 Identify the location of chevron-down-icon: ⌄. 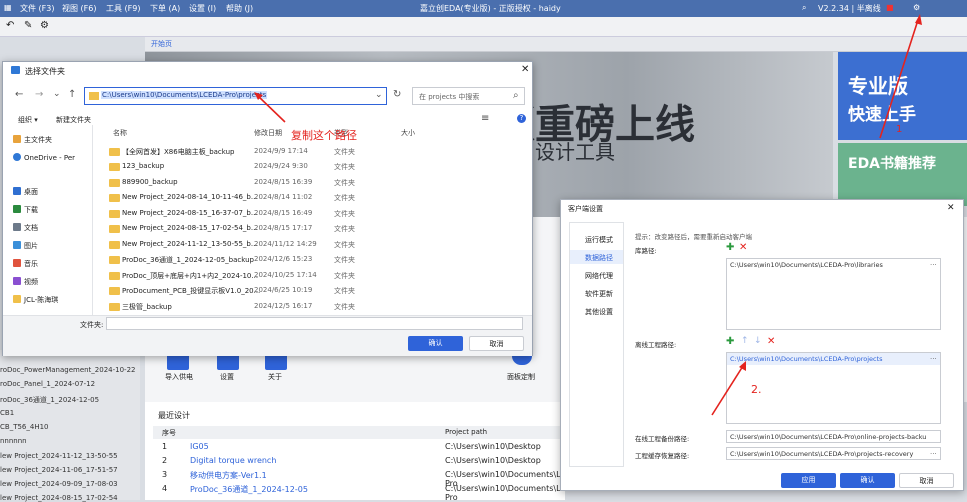
(379, 95).